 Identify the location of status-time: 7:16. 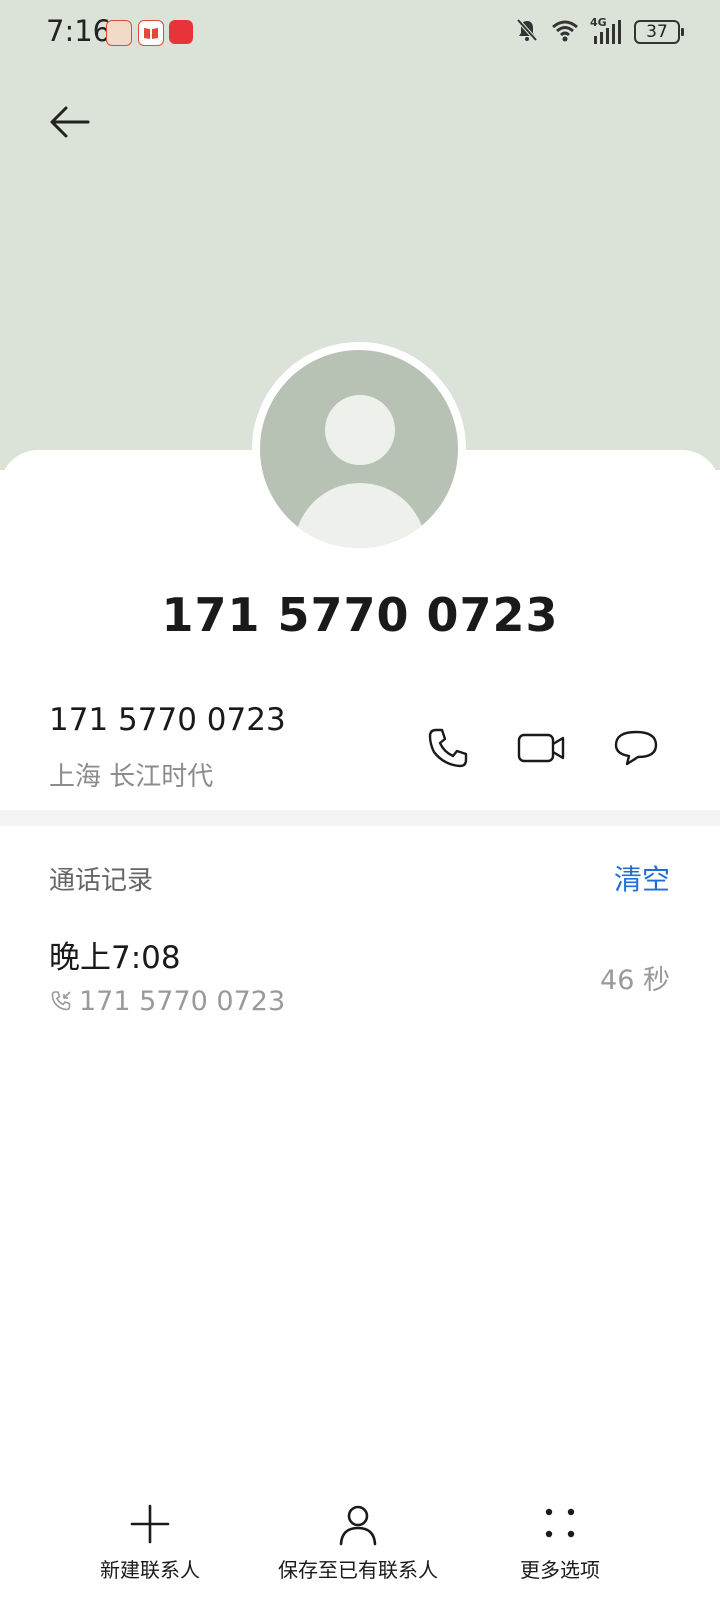
(79, 31).